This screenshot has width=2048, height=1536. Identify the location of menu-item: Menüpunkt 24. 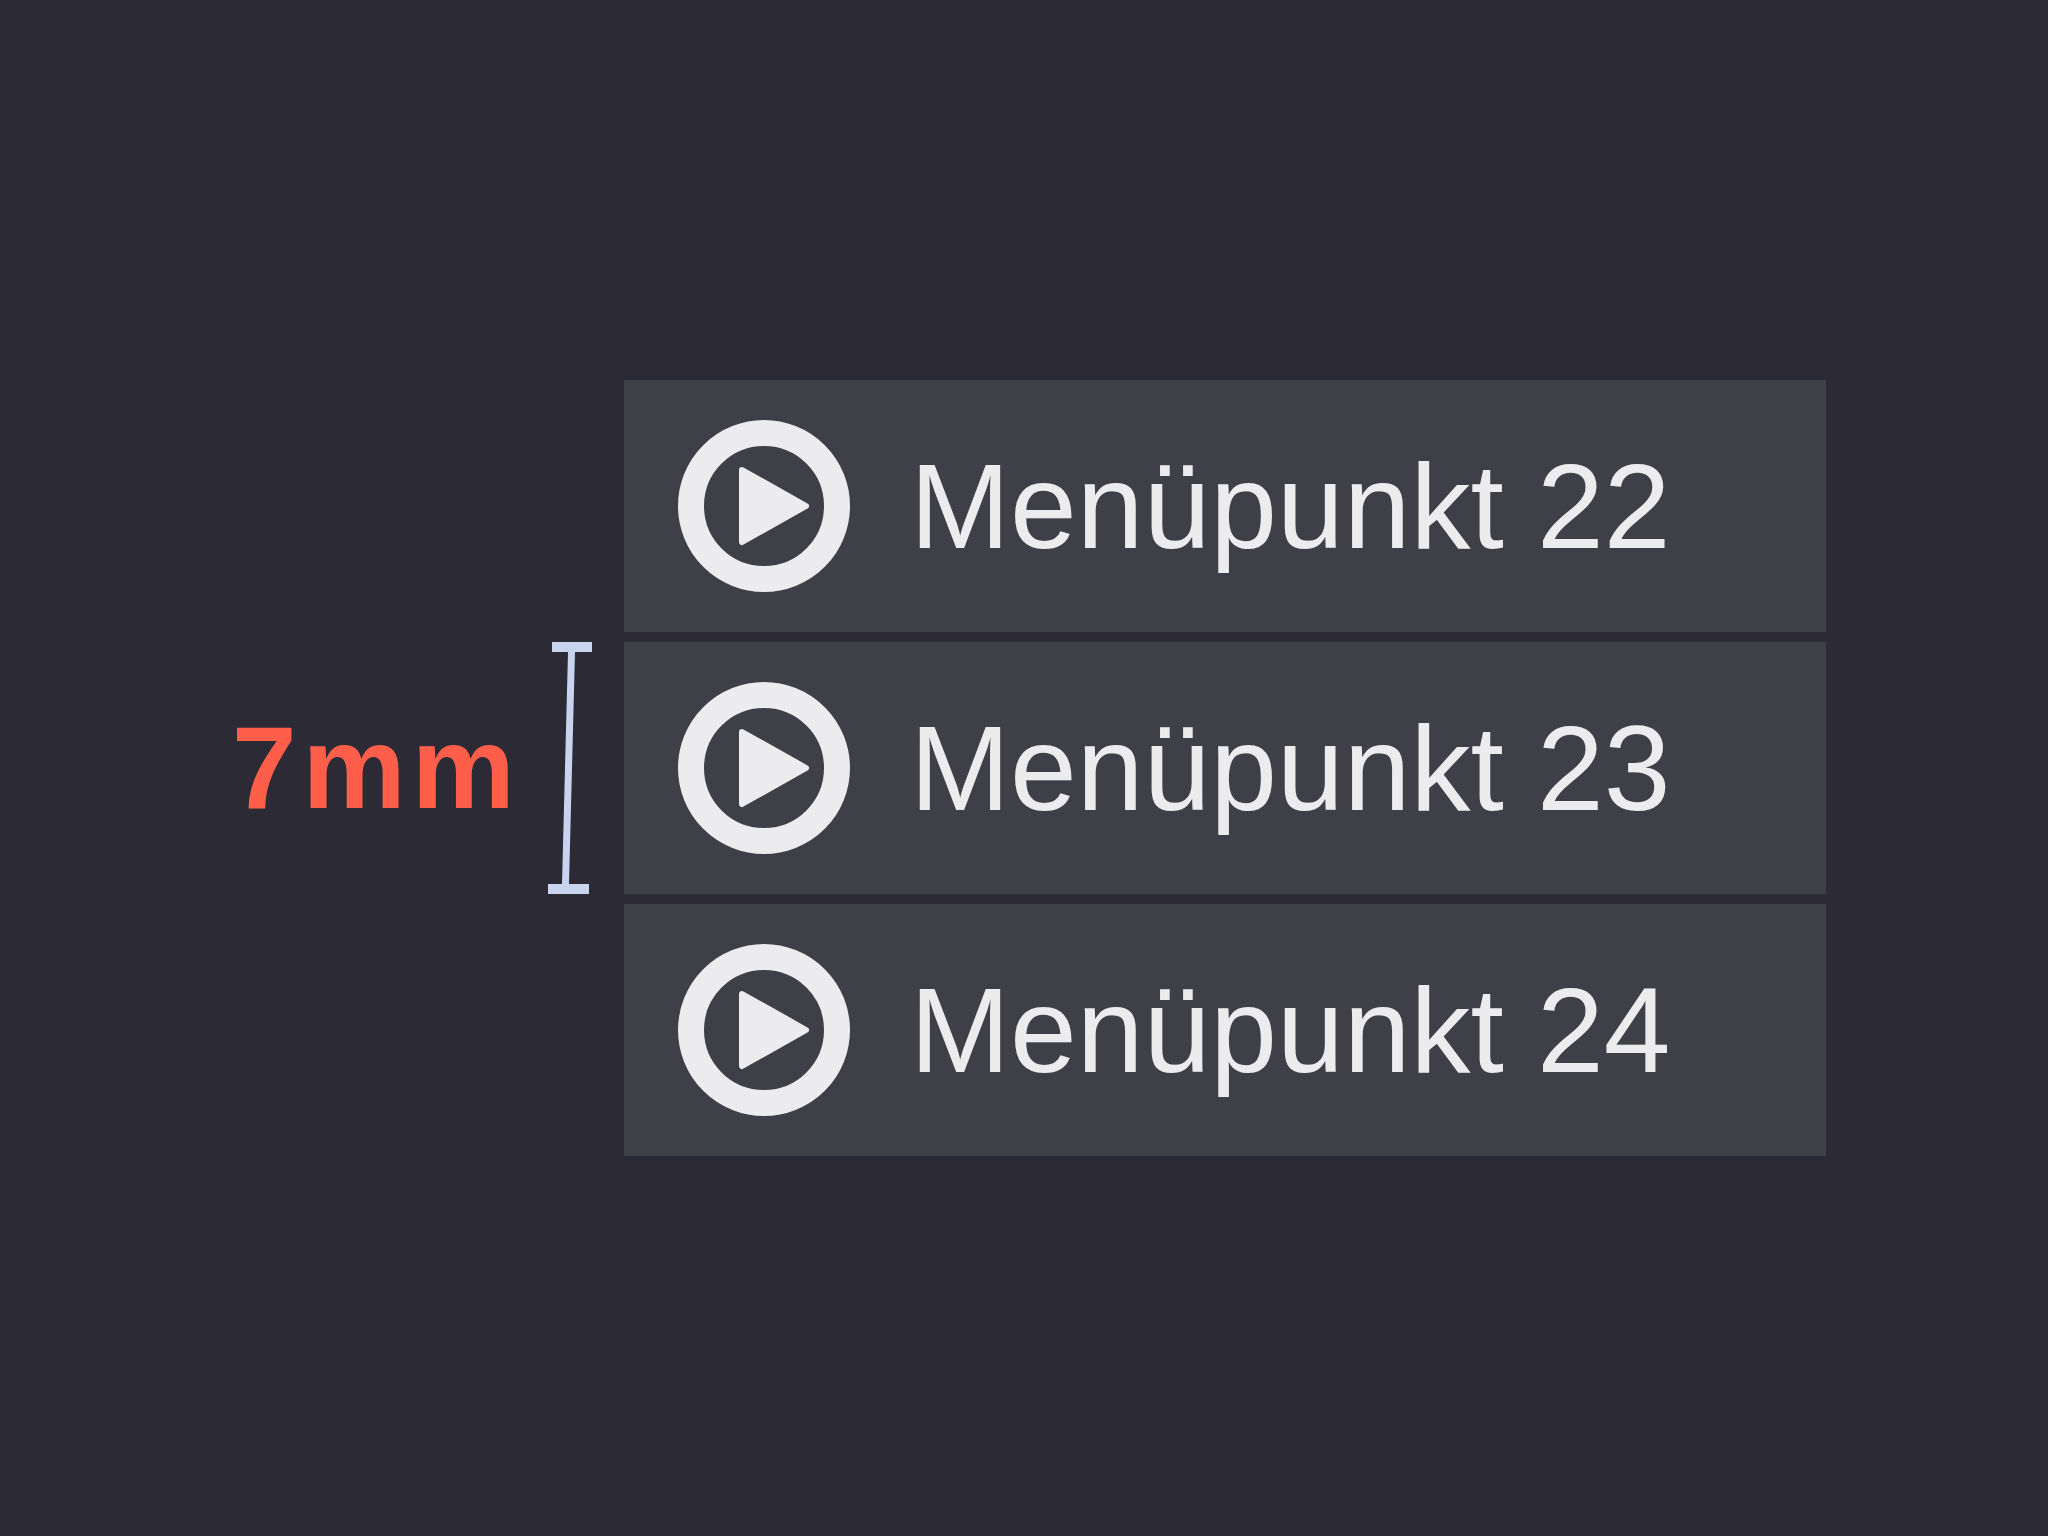
(1225, 1030).